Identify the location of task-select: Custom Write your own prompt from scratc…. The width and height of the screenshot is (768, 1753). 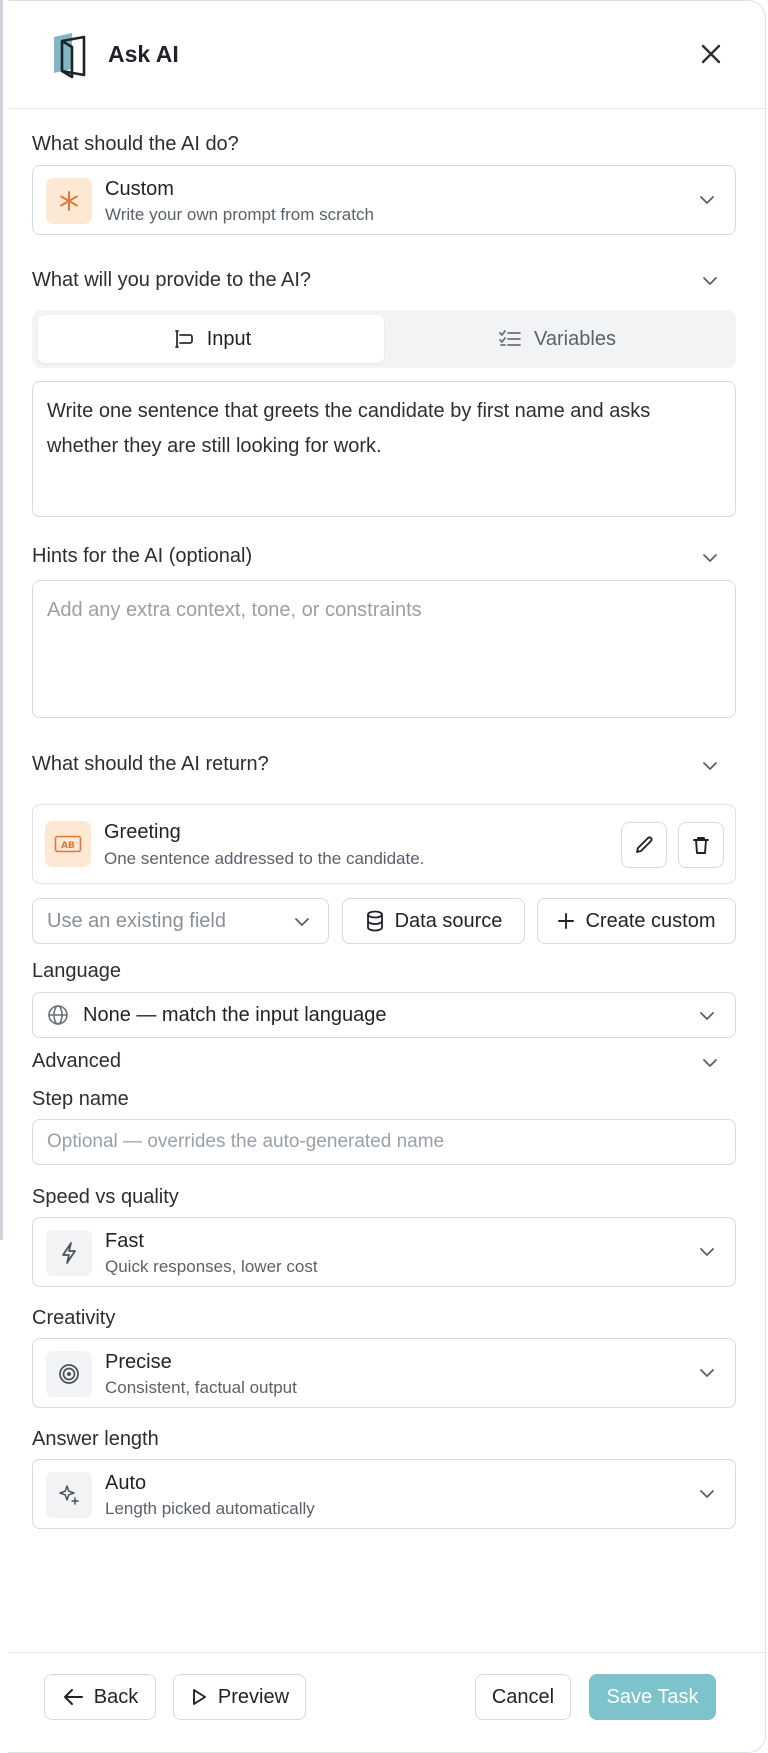
(384, 200).